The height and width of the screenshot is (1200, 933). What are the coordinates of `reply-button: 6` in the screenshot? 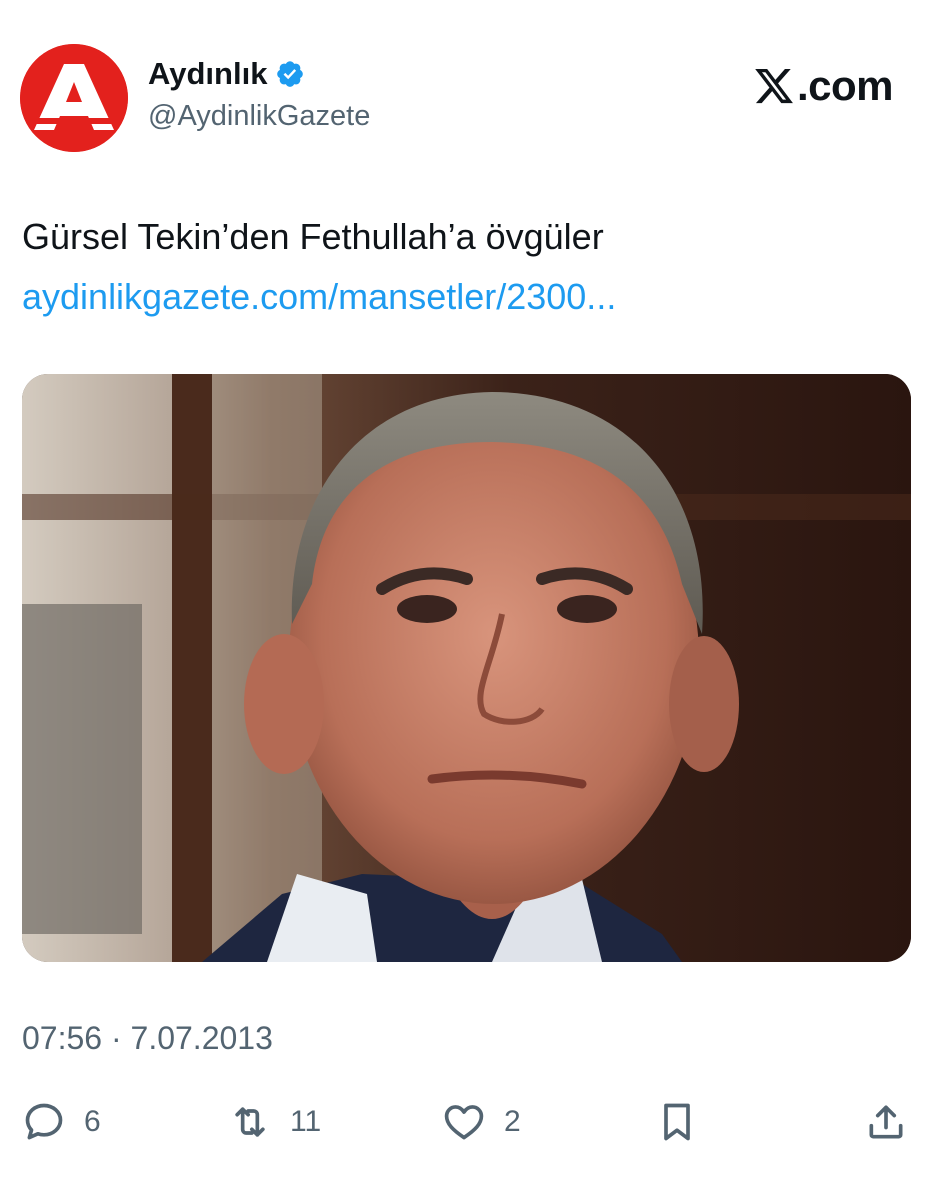 It's located at (61, 1122).